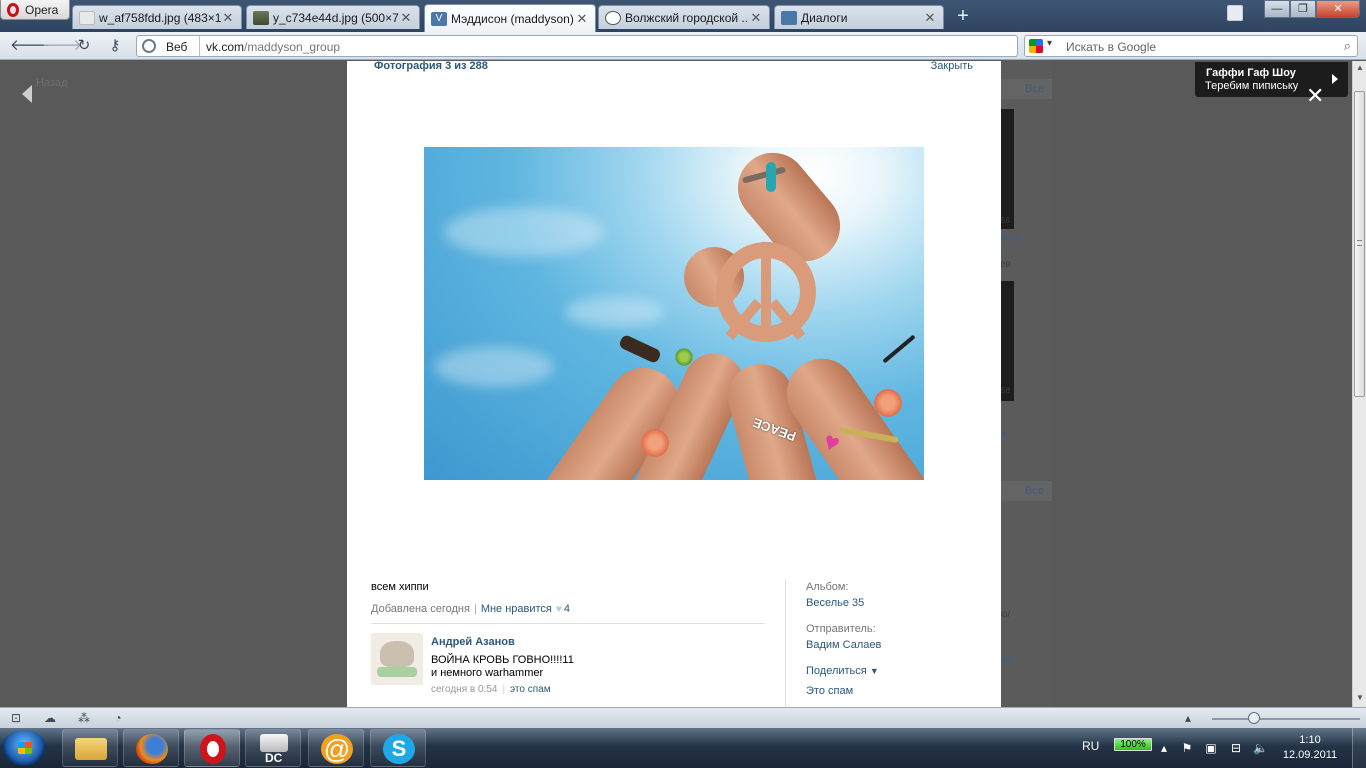  I want to click on unite-icon: ⁂, so click(84, 718).